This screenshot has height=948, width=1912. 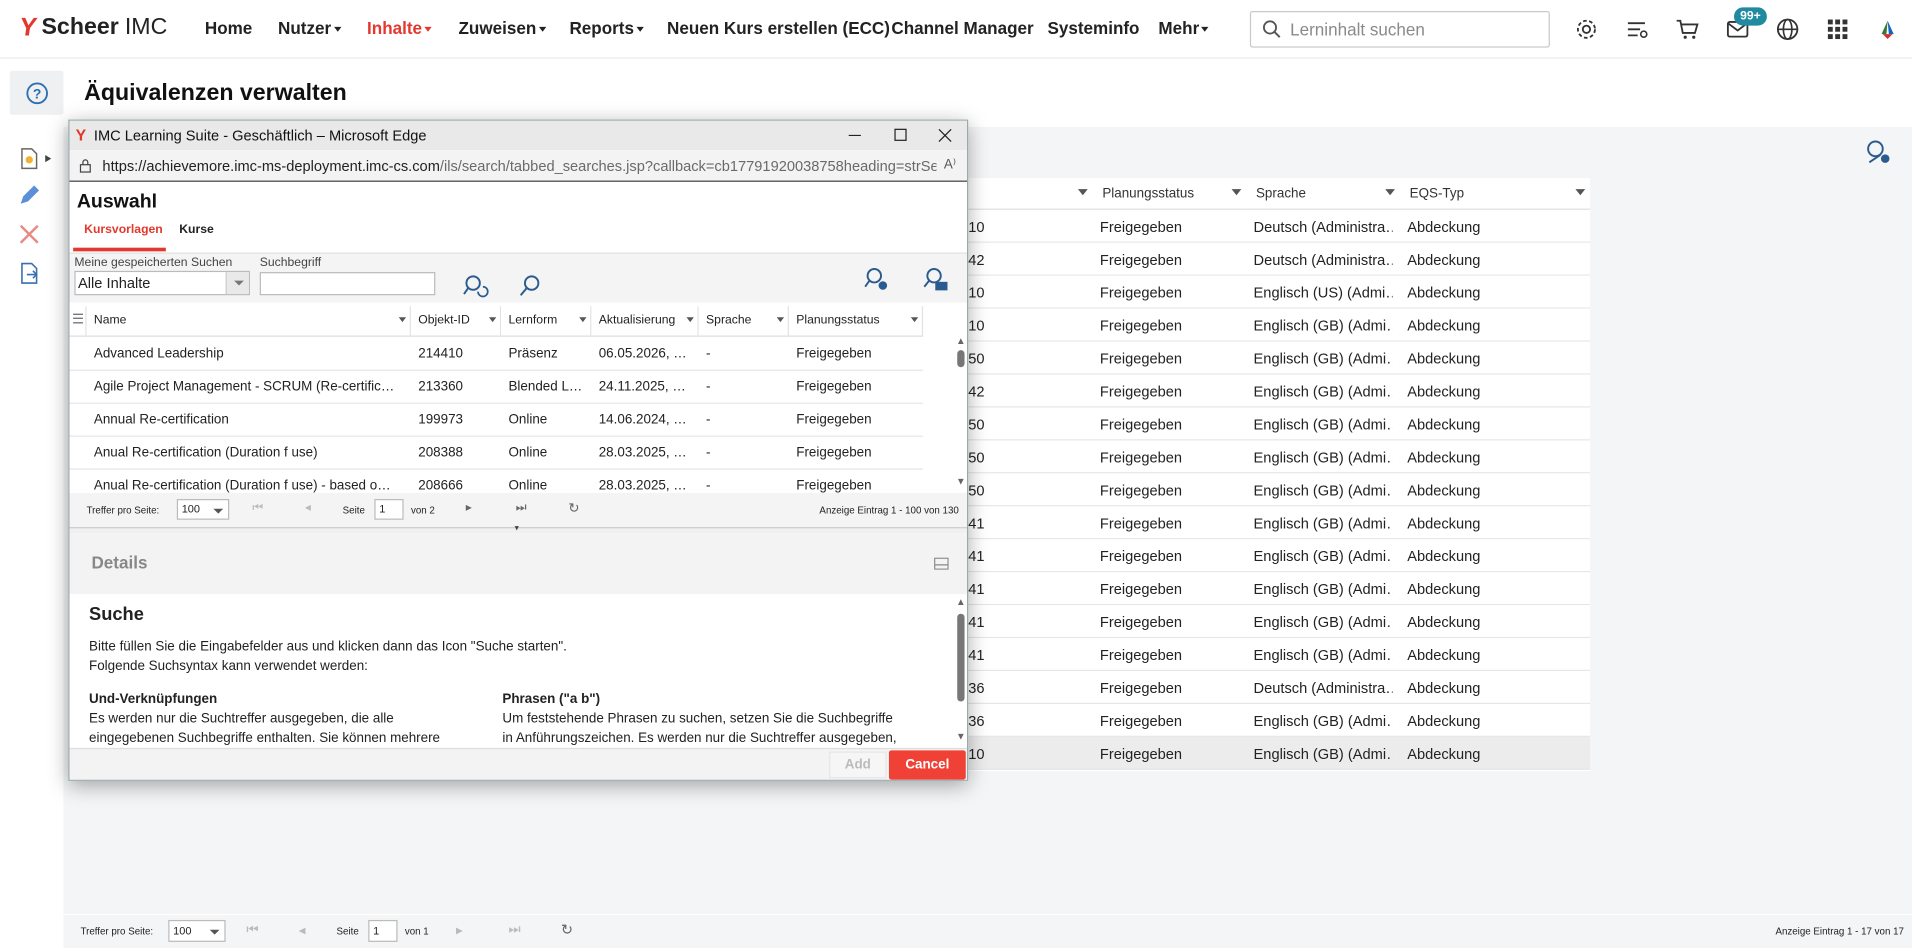 I want to click on delete-x-icon, so click(x=29, y=234).